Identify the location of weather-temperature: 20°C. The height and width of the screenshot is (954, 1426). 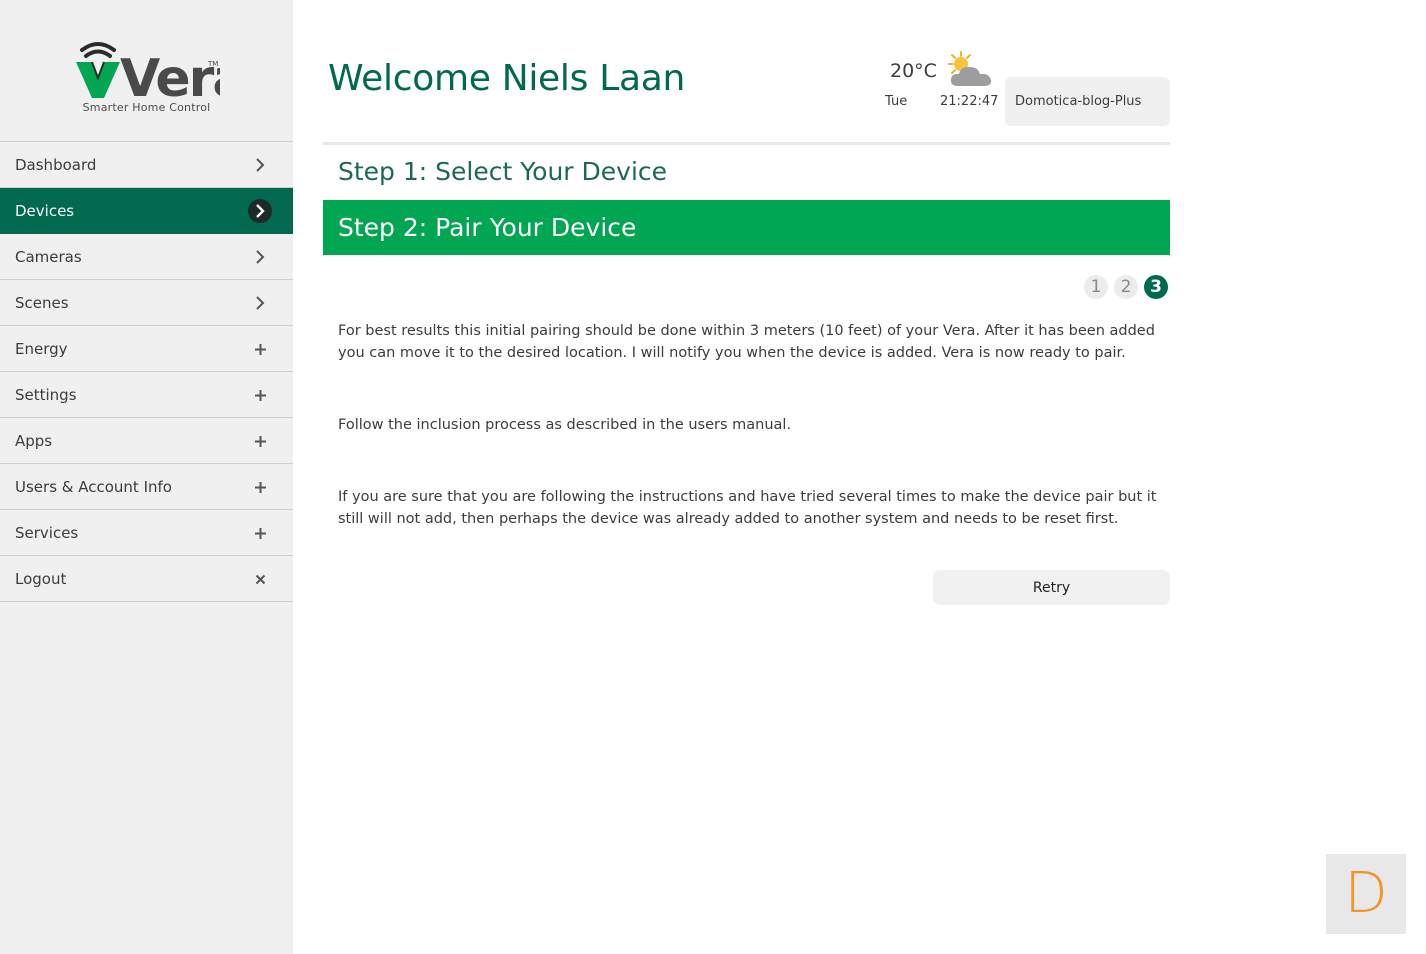
(913, 71).